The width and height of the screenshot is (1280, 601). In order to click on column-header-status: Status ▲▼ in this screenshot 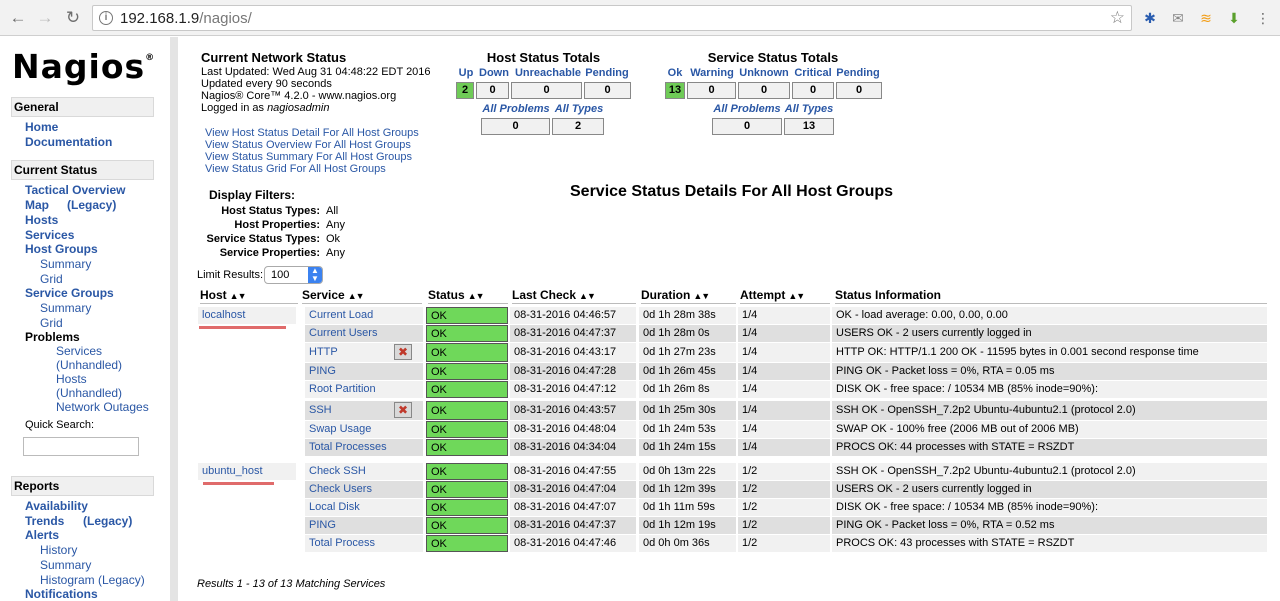, I will do `click(468, 296)`.